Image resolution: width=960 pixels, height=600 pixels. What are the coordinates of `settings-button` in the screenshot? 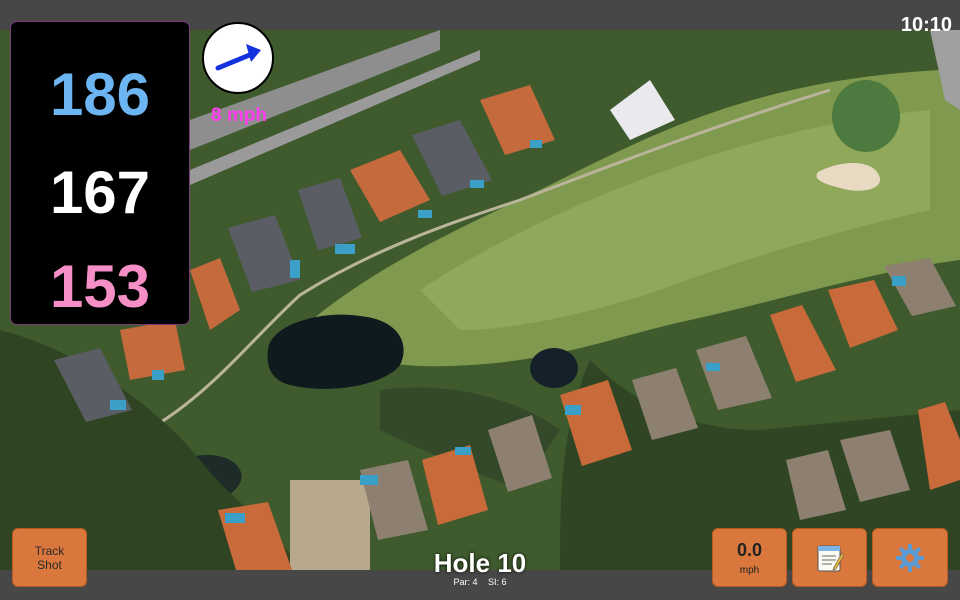 It's located at (910, 557).